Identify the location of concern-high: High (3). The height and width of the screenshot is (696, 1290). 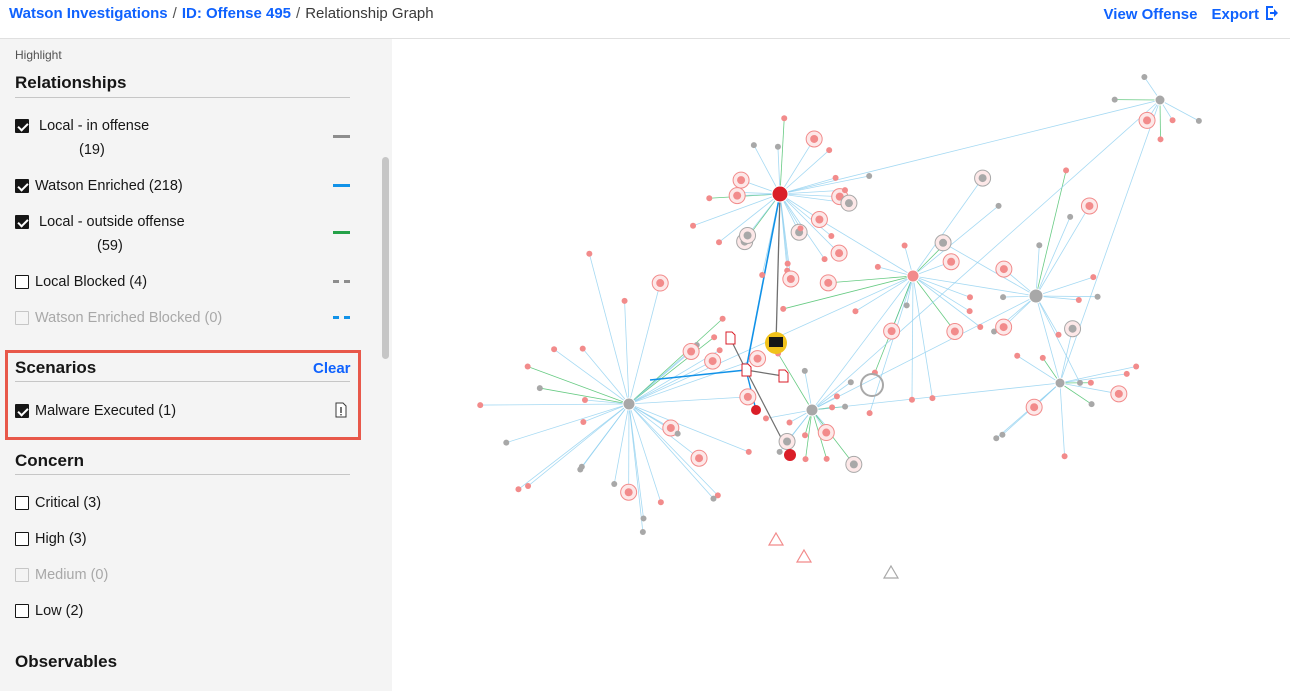
(51, 539).